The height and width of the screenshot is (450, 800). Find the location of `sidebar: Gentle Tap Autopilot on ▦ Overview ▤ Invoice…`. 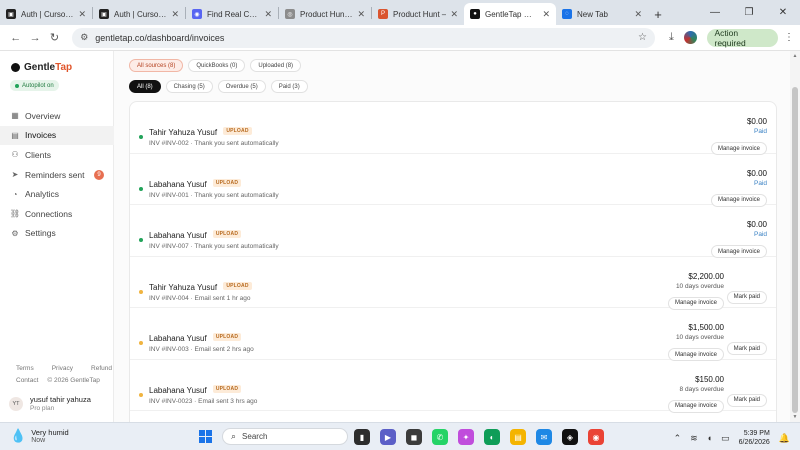

sidebar: Gentle Tap Autopilot on ▦ Overview ▤ Invoice… is located at coordinates (57, 236).